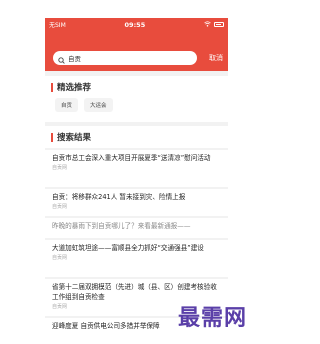  Describe the element at coordinates (219, 24) in the screenshot. I see `battery-icon` at that location.